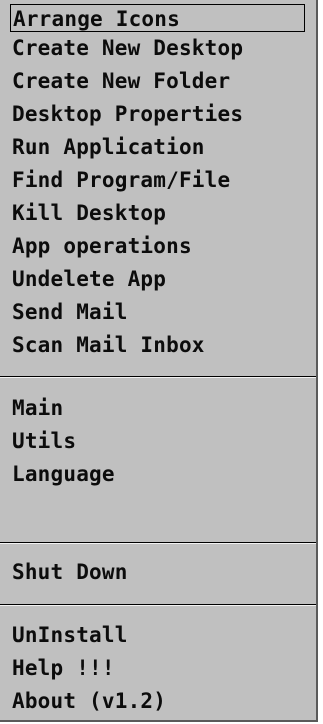 The image size is (323, 724). Describe the element at coordinates (108, 345) in the screenshot. I see `menu-item-scan-mail-inbox: Scan Mail Inbox` at that location.